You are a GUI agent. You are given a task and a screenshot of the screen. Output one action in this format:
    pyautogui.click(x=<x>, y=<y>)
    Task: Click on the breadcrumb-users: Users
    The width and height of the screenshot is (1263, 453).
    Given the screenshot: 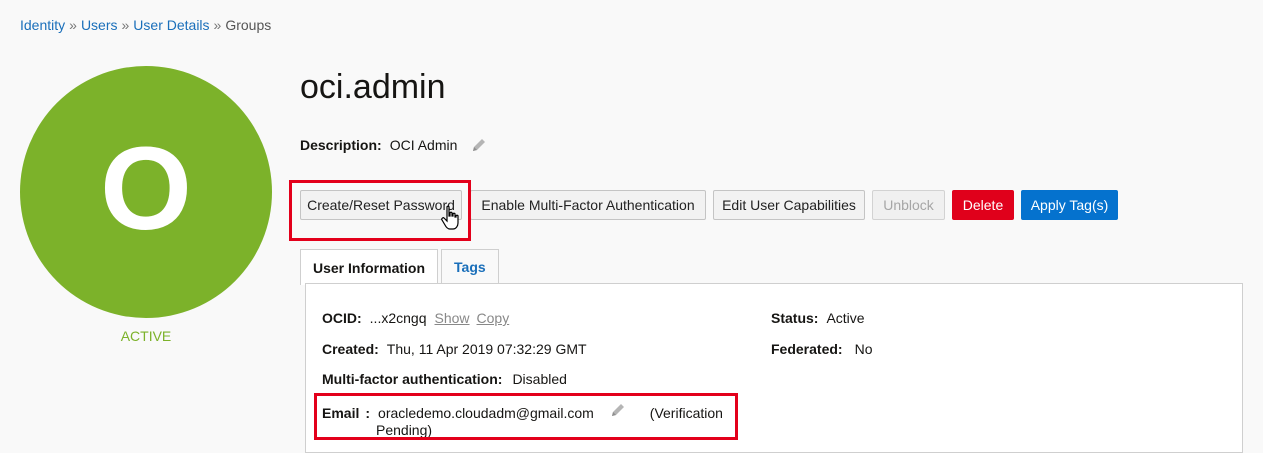 What is the action you would take?
    pyautogui.click(x=99, y=25)
    